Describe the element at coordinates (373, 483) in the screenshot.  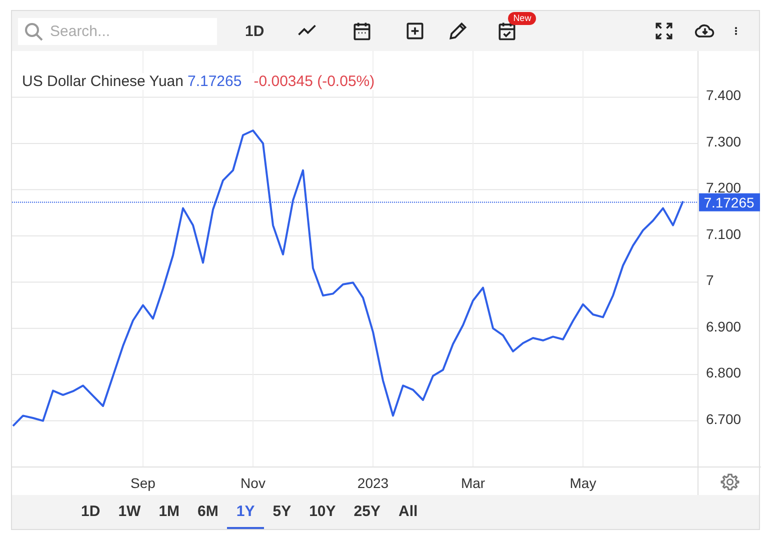
I see `axis-label: 2023` at that location.